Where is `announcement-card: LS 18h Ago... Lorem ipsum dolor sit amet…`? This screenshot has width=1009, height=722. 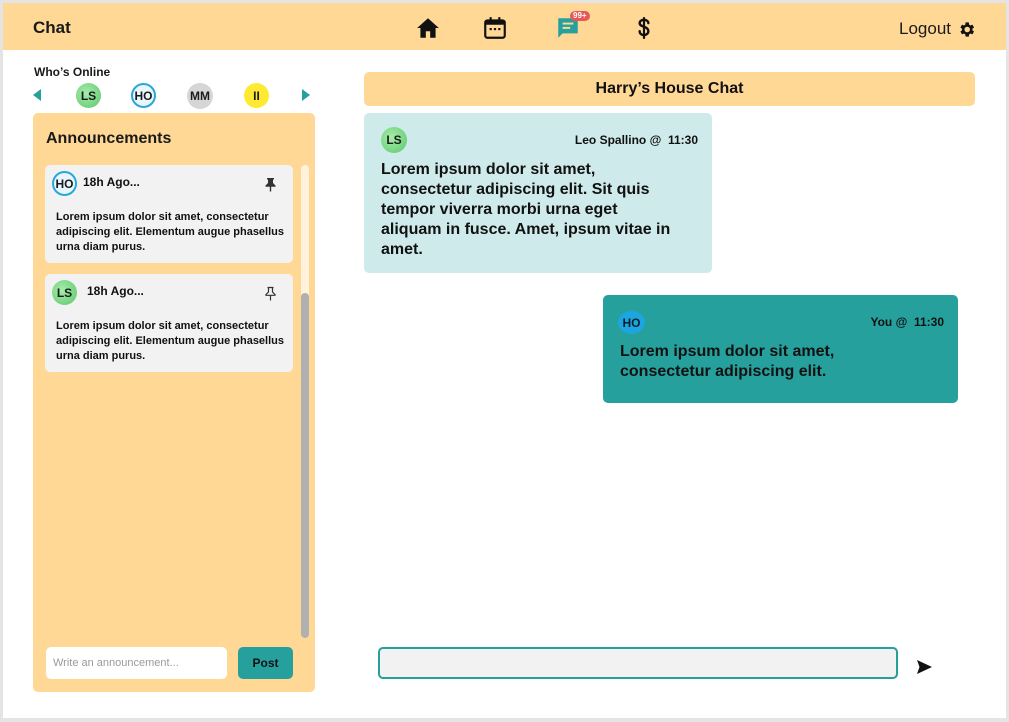
announcement-card: LS 18h Ago... Lorem ipsum dolor sit amet… is located at coordinates (169, 323).